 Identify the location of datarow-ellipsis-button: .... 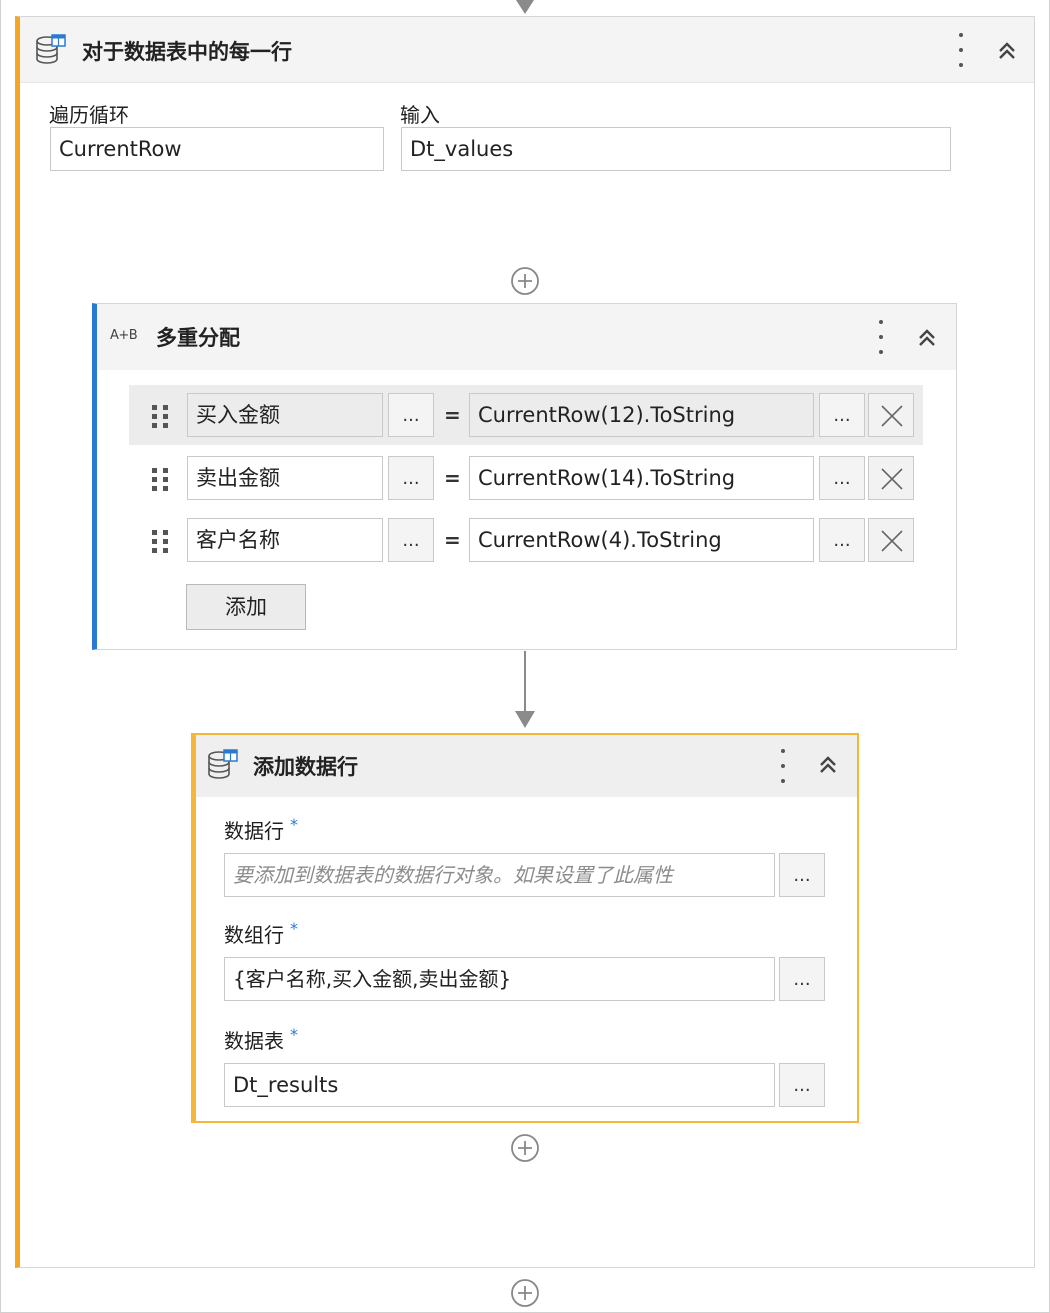
(802, 875).